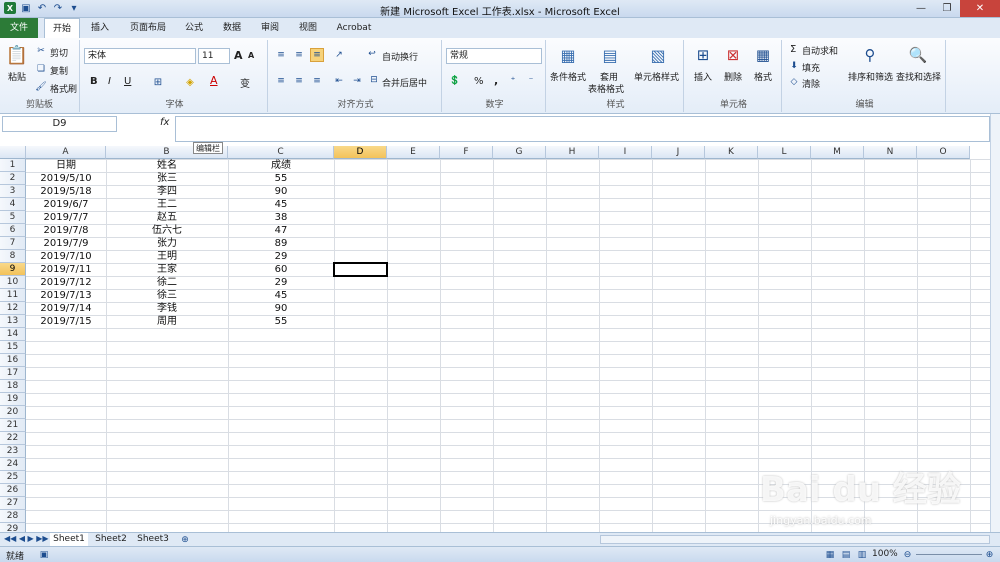 The height and width of the screenshot is (562, 1000). I want to click on row-header-14: 14, so click(13, 334).